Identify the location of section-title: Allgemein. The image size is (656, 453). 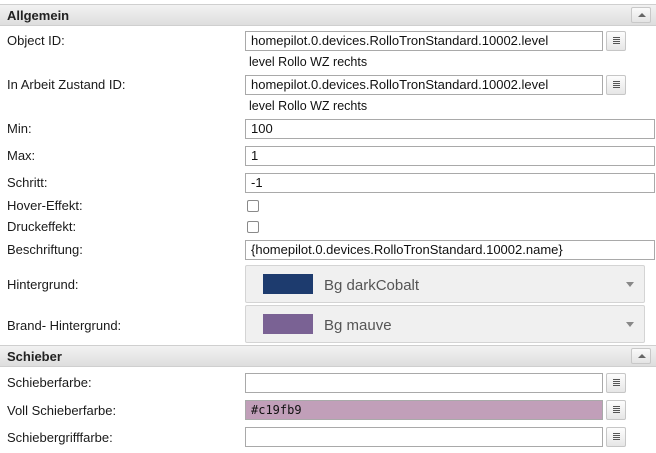
(38, 15).